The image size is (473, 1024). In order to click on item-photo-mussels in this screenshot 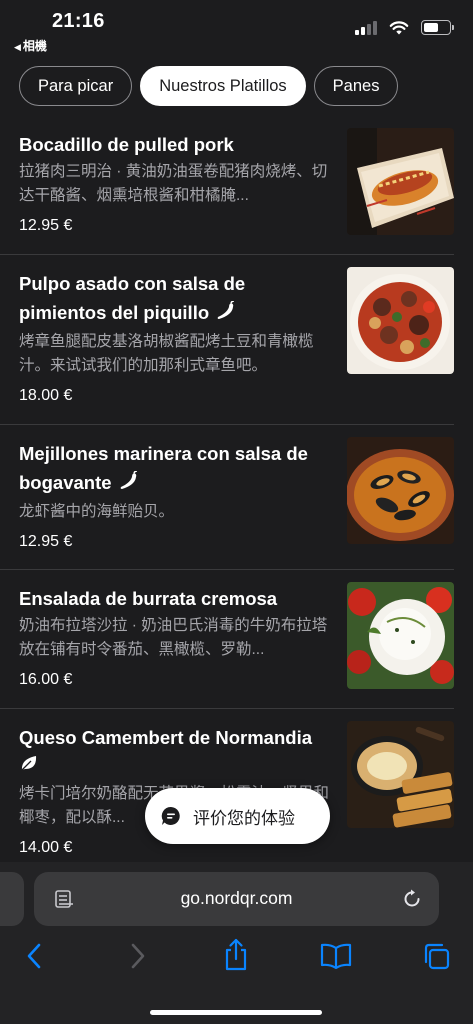, I will do `click(400, 490)`.